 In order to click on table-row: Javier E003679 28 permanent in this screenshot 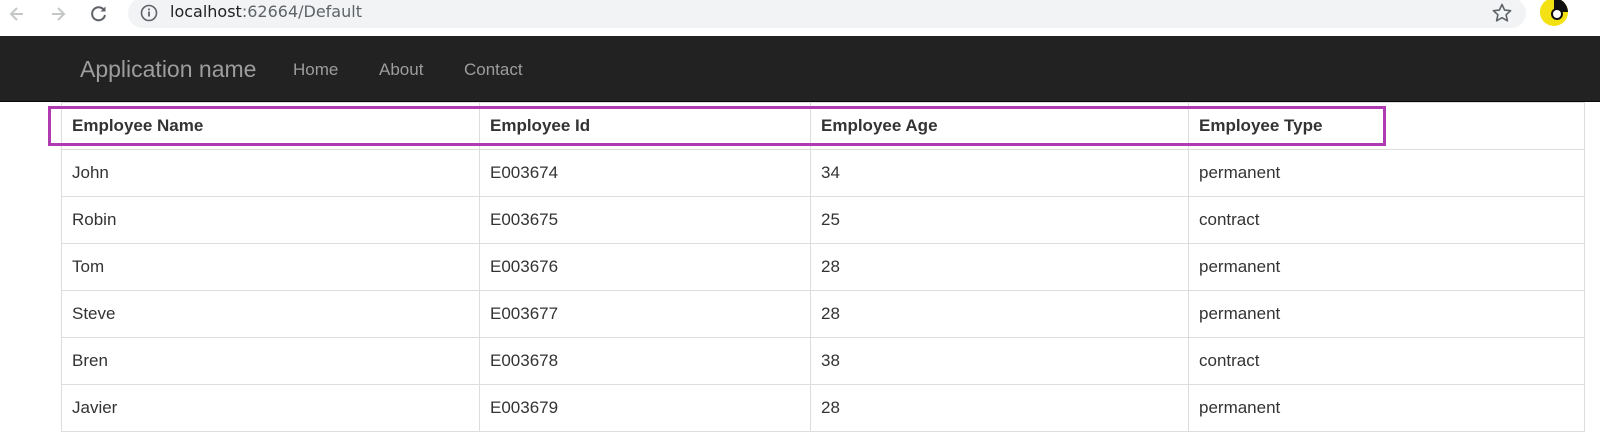, I will do `click(823, 408)`.